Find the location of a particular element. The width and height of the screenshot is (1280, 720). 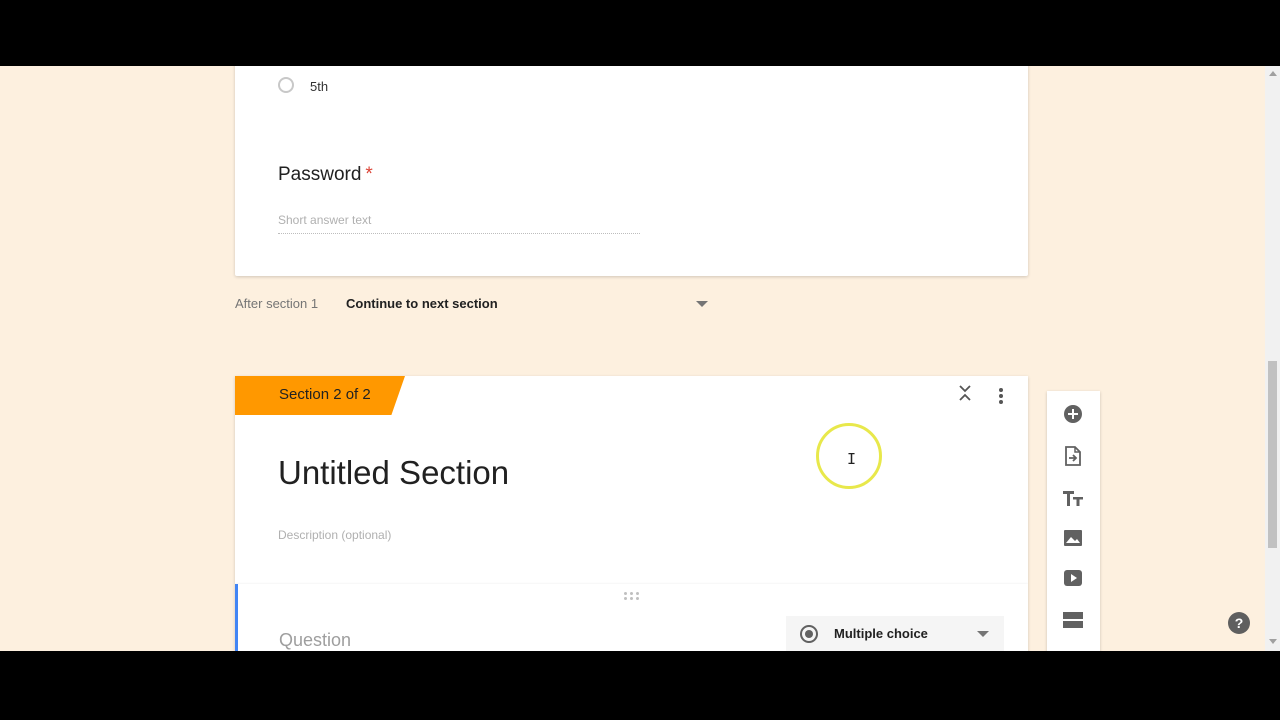

add-question-icon is located at coordinates (1073, 414).